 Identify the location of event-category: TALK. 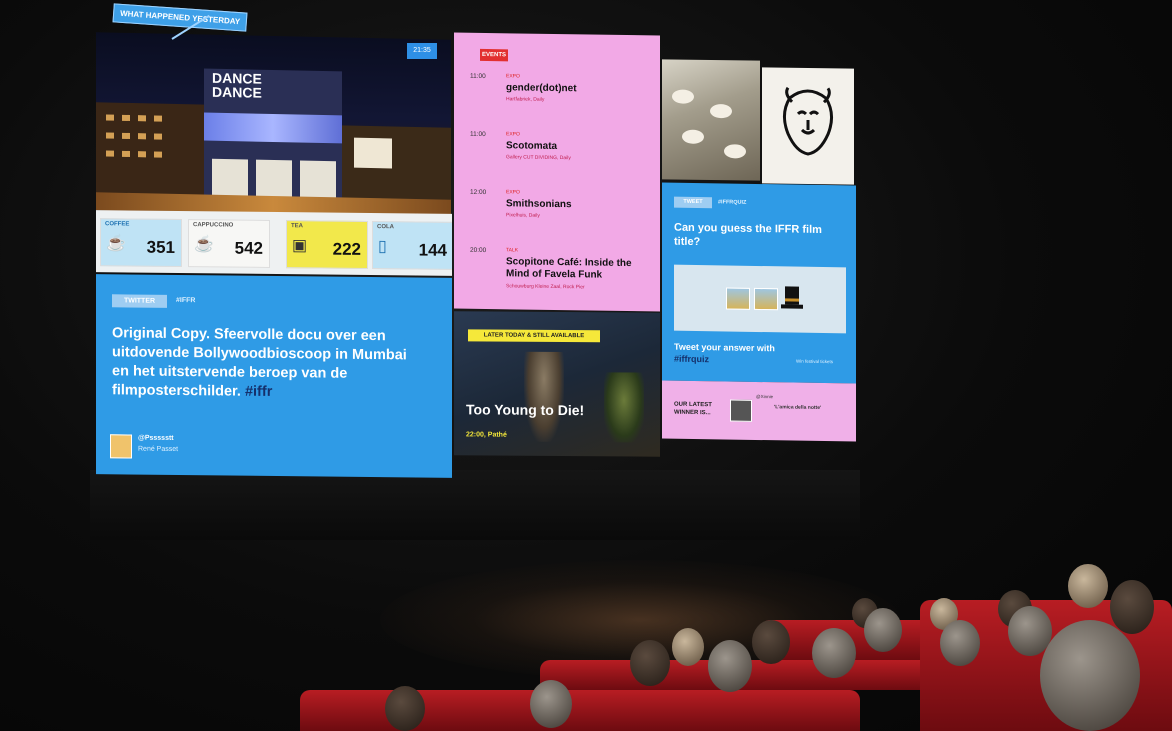
(512, 250).